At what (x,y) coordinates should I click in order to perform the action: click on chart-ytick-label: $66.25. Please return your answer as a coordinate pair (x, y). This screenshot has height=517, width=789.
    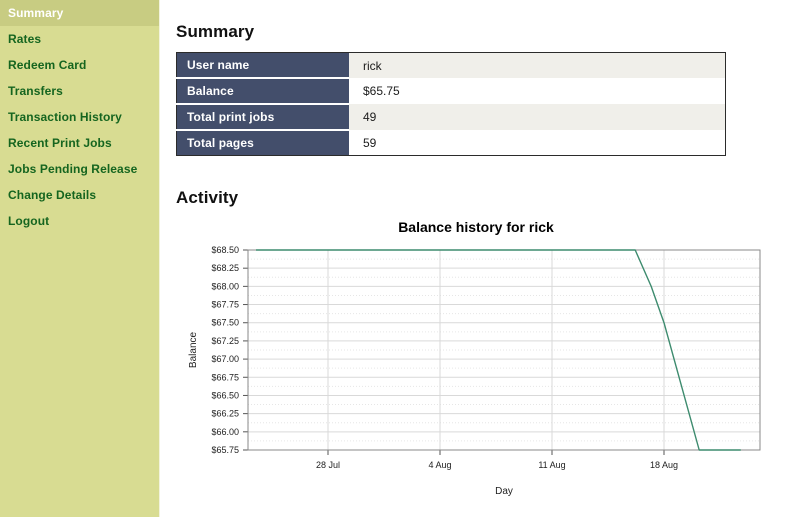
    Looking at the image, I should click on (225, 414).